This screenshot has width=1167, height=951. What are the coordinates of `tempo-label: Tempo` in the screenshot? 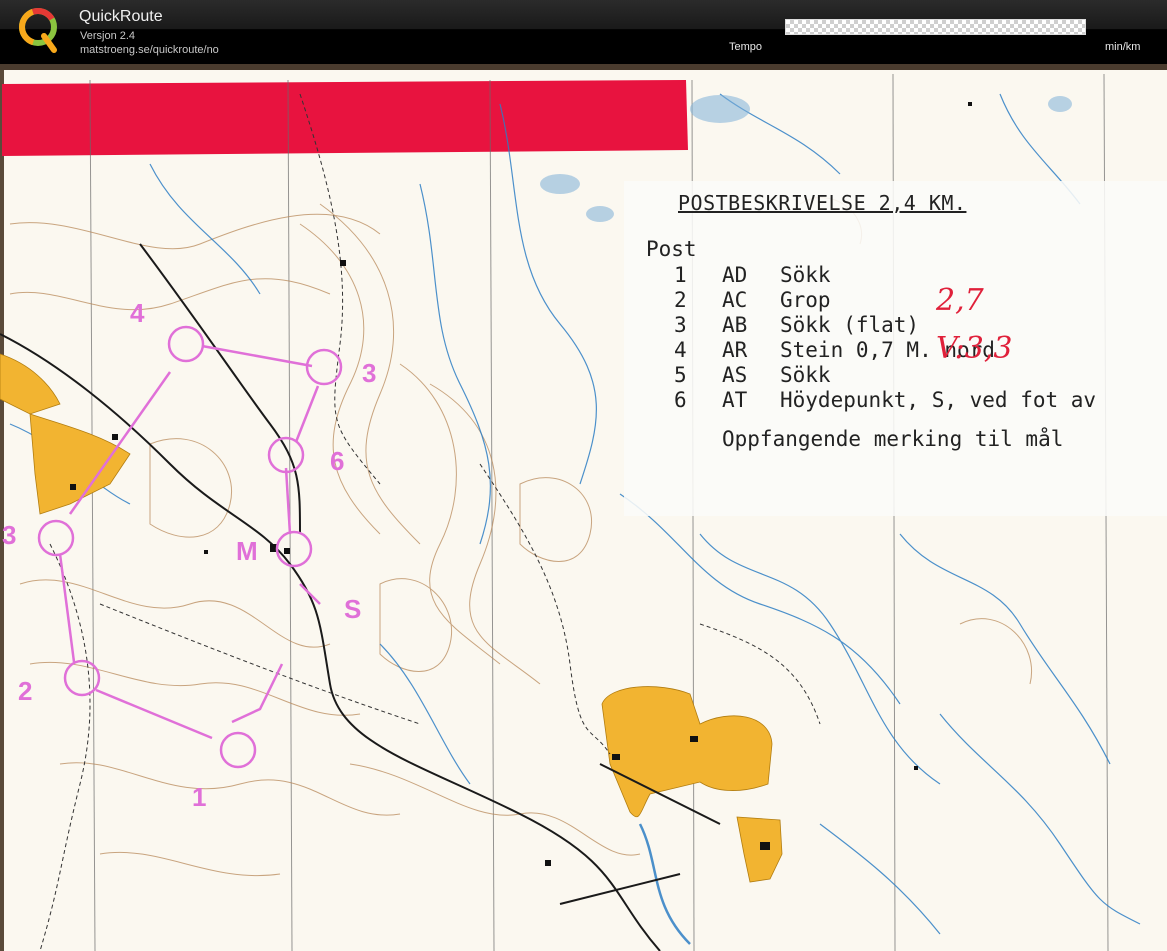 It's located at (746, 47).